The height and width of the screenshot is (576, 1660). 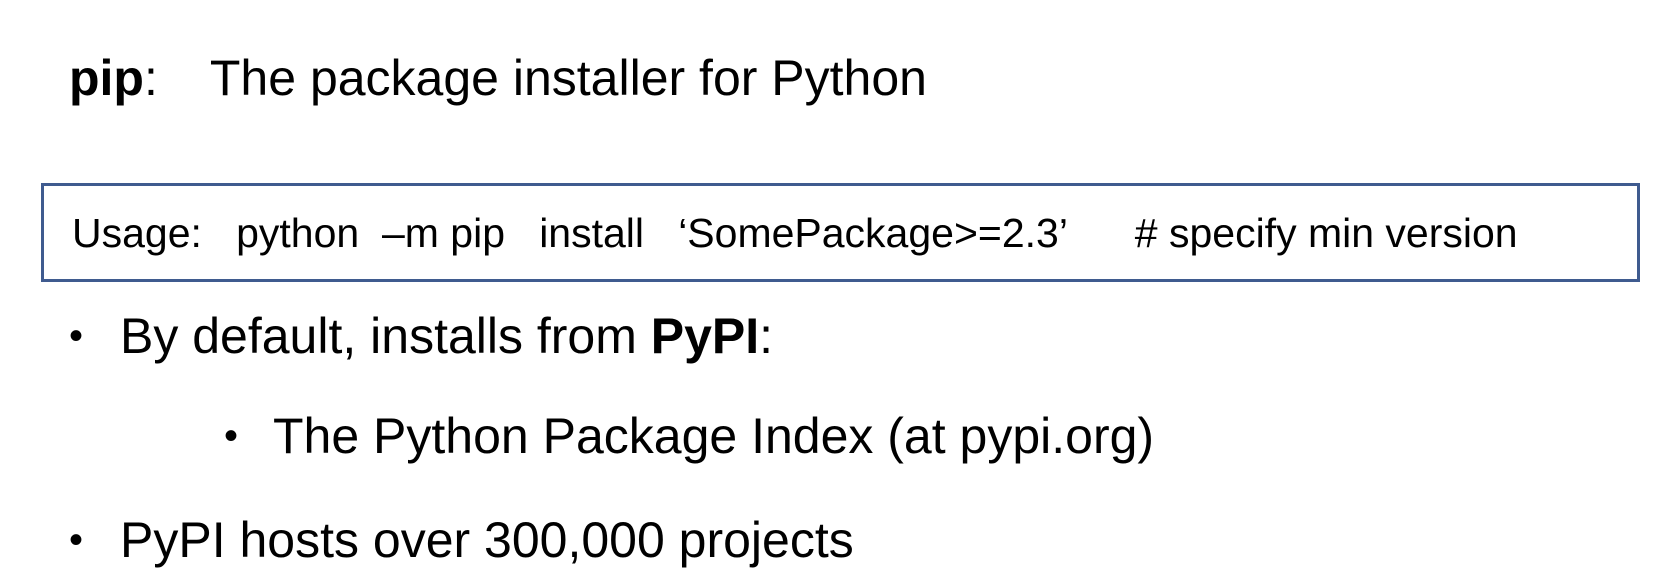 I want to click on bullet-default-source: By default, installs from PyPI:, so click(x=446, y=336).